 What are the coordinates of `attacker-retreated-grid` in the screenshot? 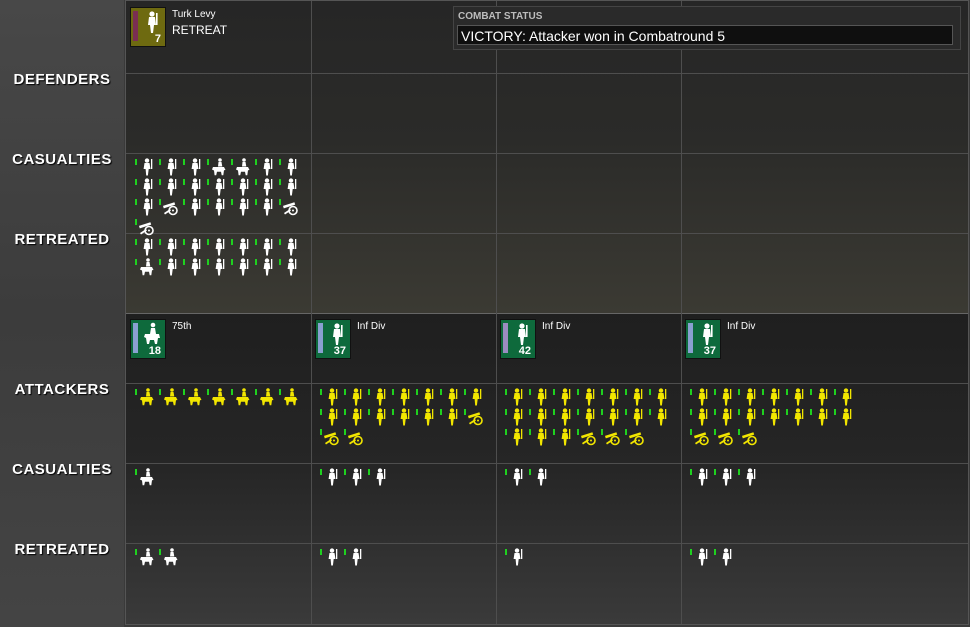 It's located at (222, 557).